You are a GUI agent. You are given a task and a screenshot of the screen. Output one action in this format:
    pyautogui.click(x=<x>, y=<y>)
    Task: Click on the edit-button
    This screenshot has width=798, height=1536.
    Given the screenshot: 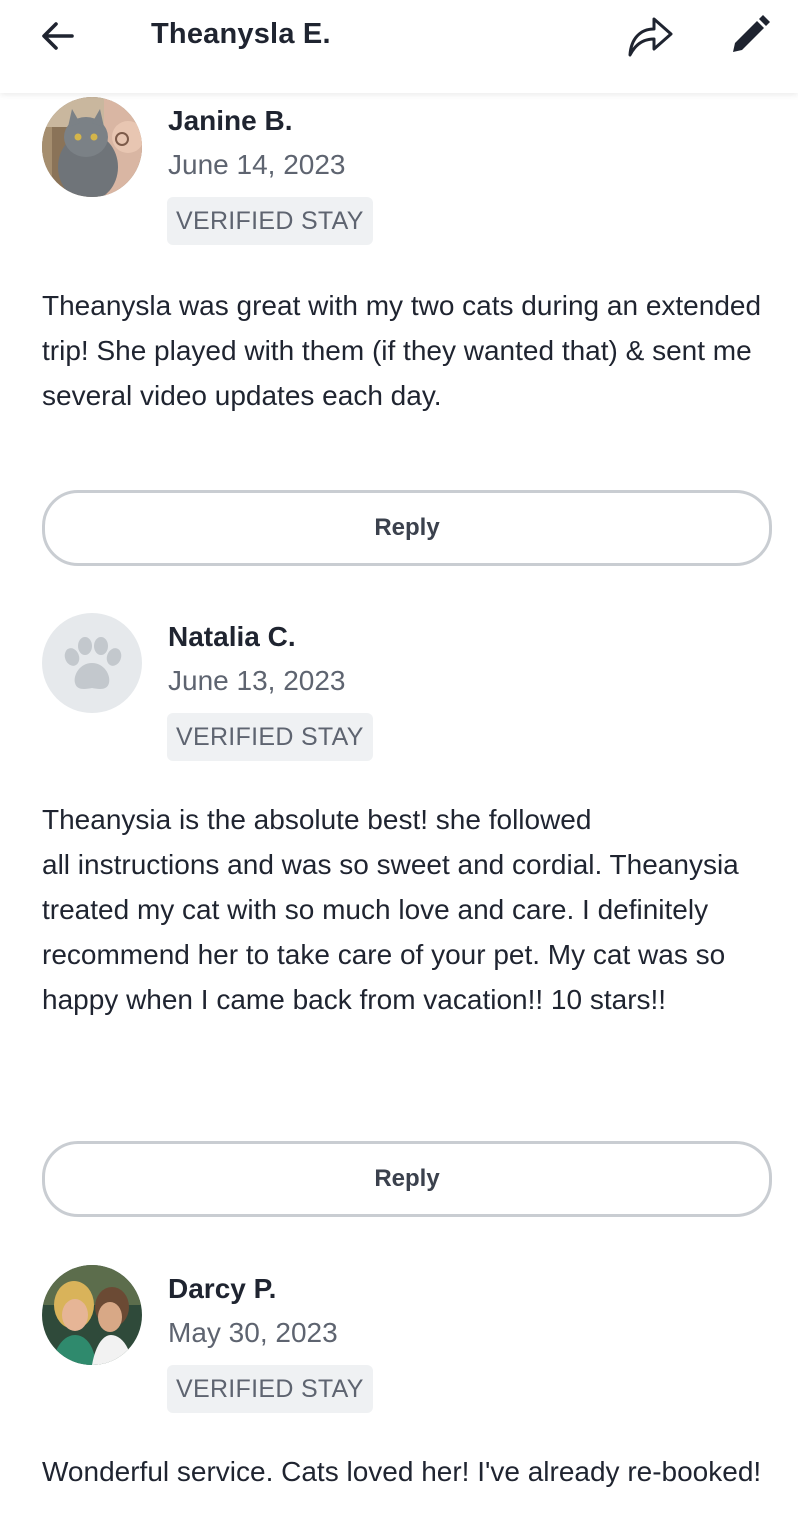 What is the action you would take?
    pyautogui.click(x=750, y=35)
    